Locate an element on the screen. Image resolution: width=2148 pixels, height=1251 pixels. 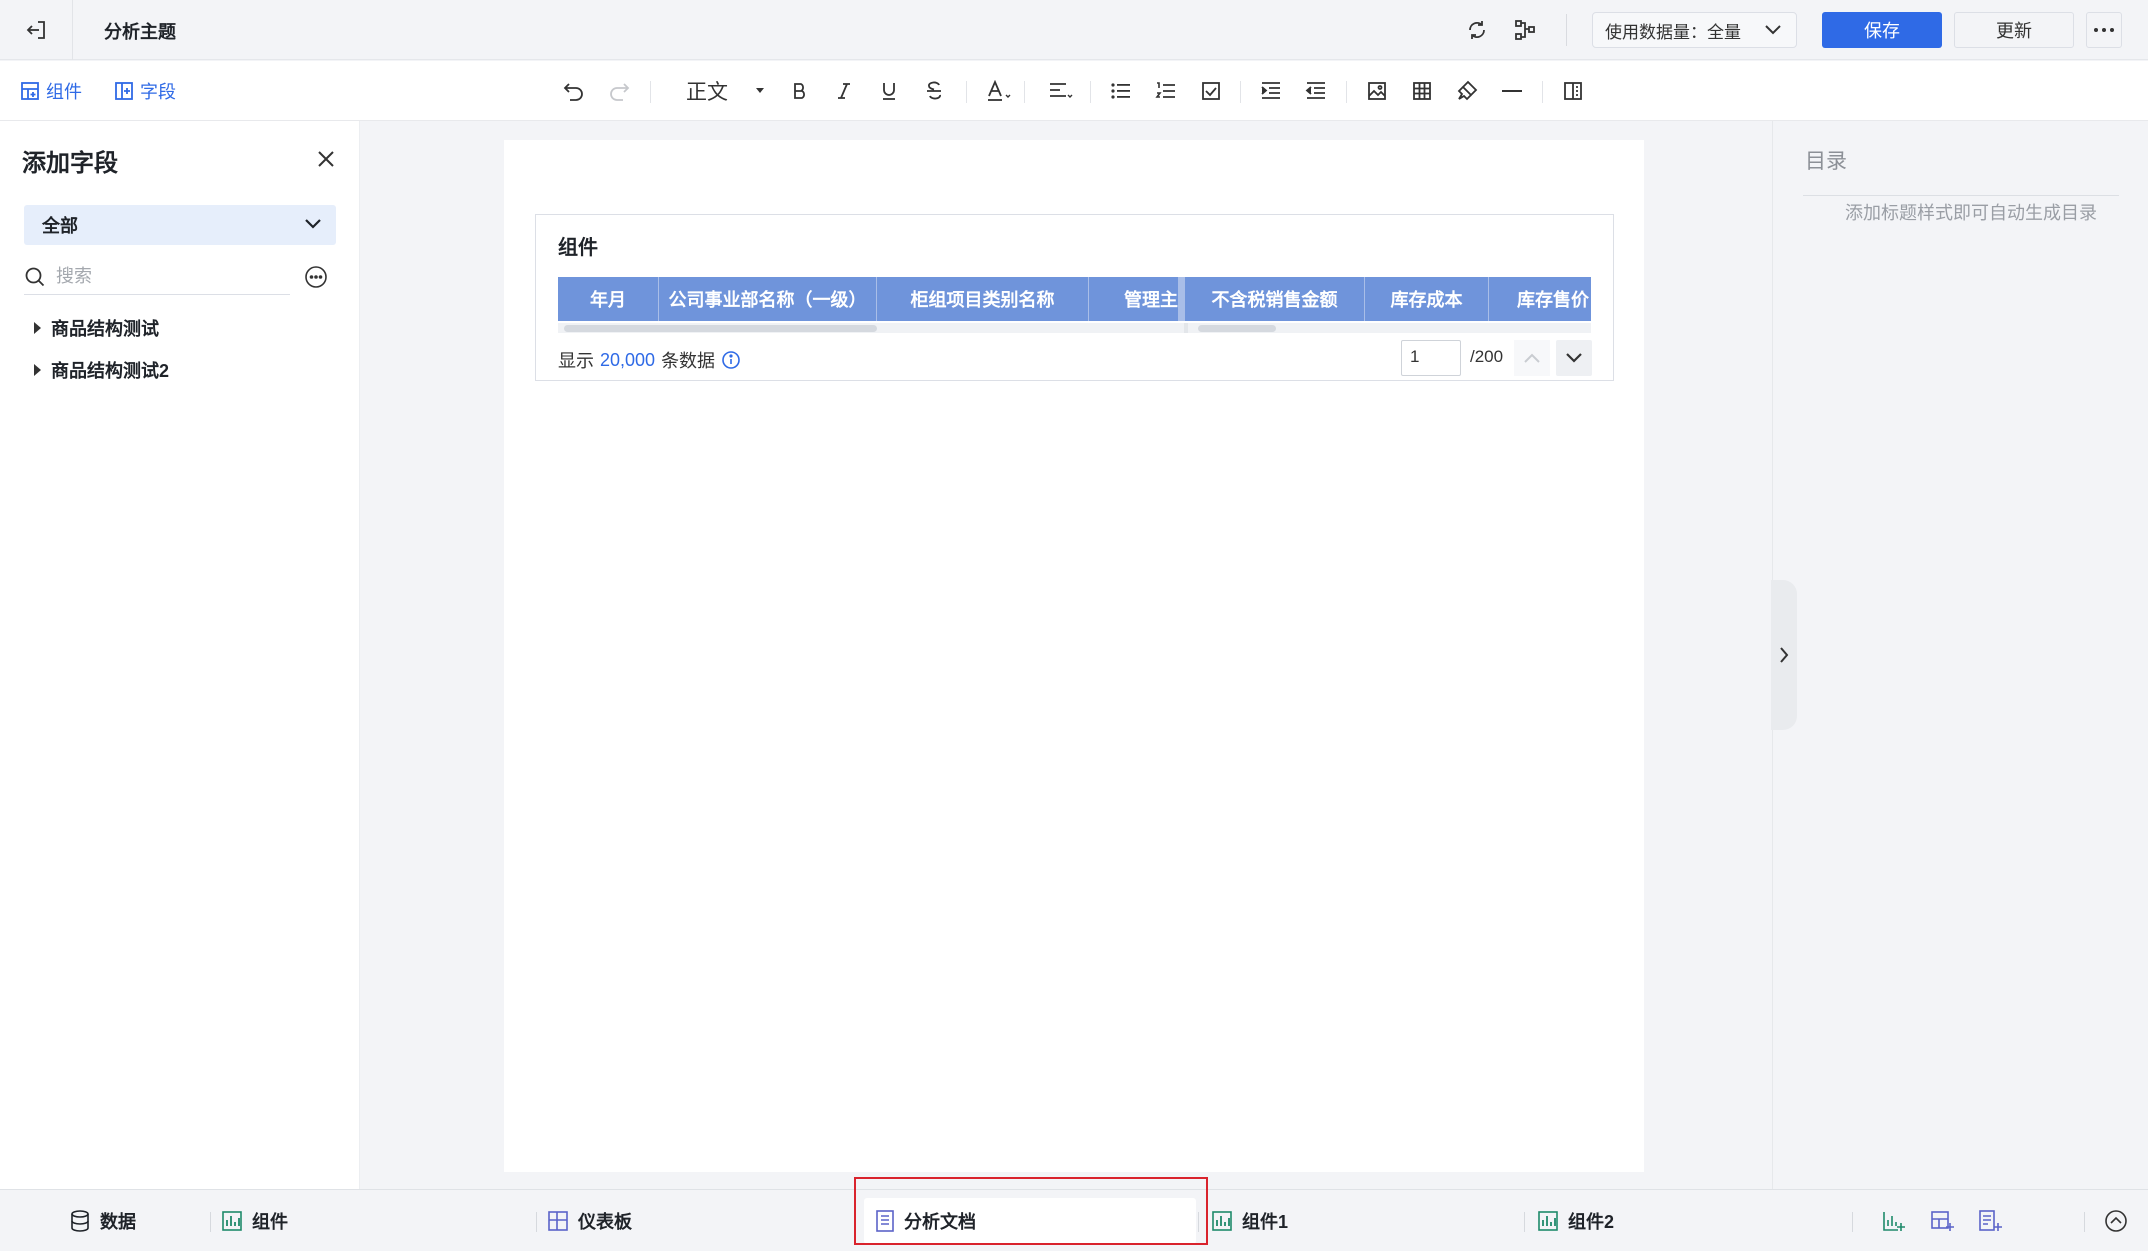
field-icon is located at coordinates (124, 91).